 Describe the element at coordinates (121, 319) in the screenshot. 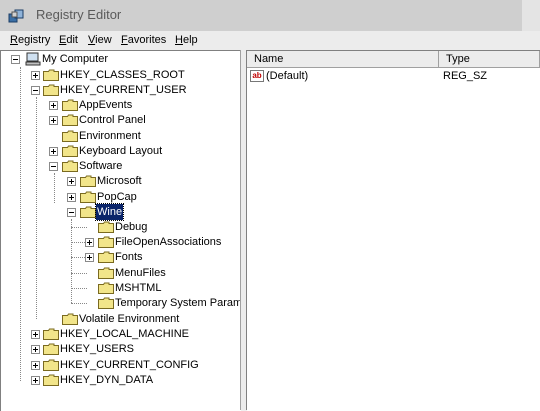

I see `tree-item-volatile-environment: Volatile Environment` at that location.